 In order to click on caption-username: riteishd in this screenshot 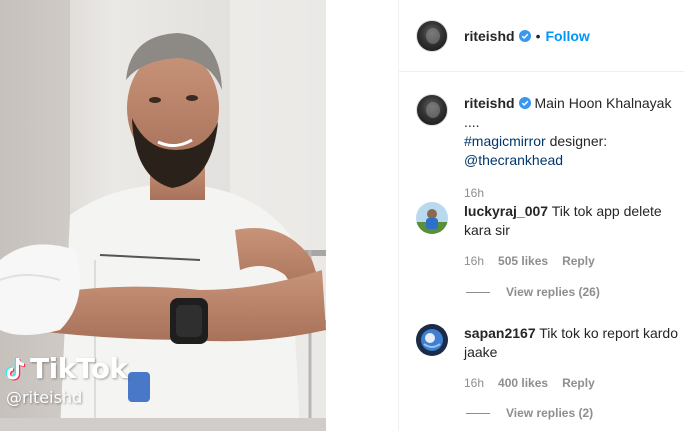, I will do `click(489, 103)`.